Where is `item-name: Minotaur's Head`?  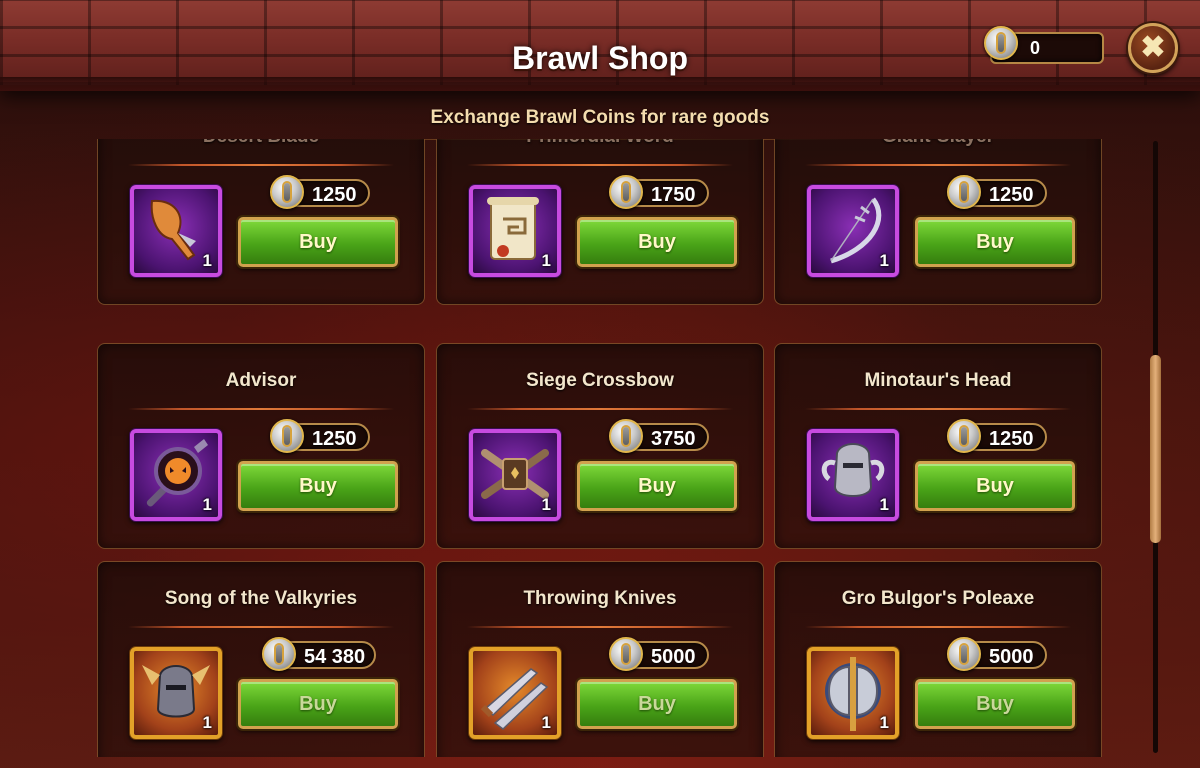 item-name: Minotaur's Head is located at coordinates (938, 380).